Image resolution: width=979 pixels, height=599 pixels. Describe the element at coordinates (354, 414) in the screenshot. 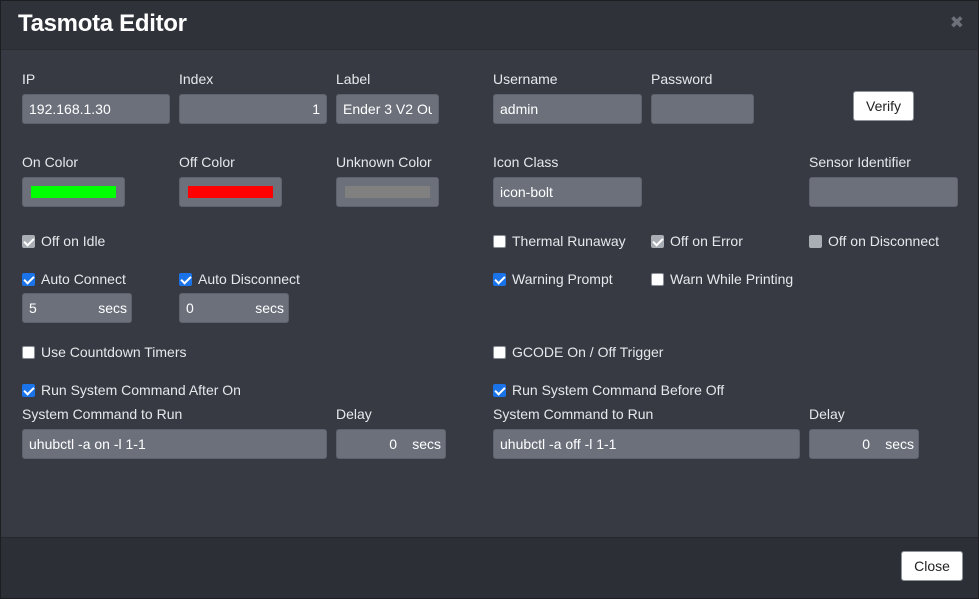

I see `delay-on-label: Delay` at that location.